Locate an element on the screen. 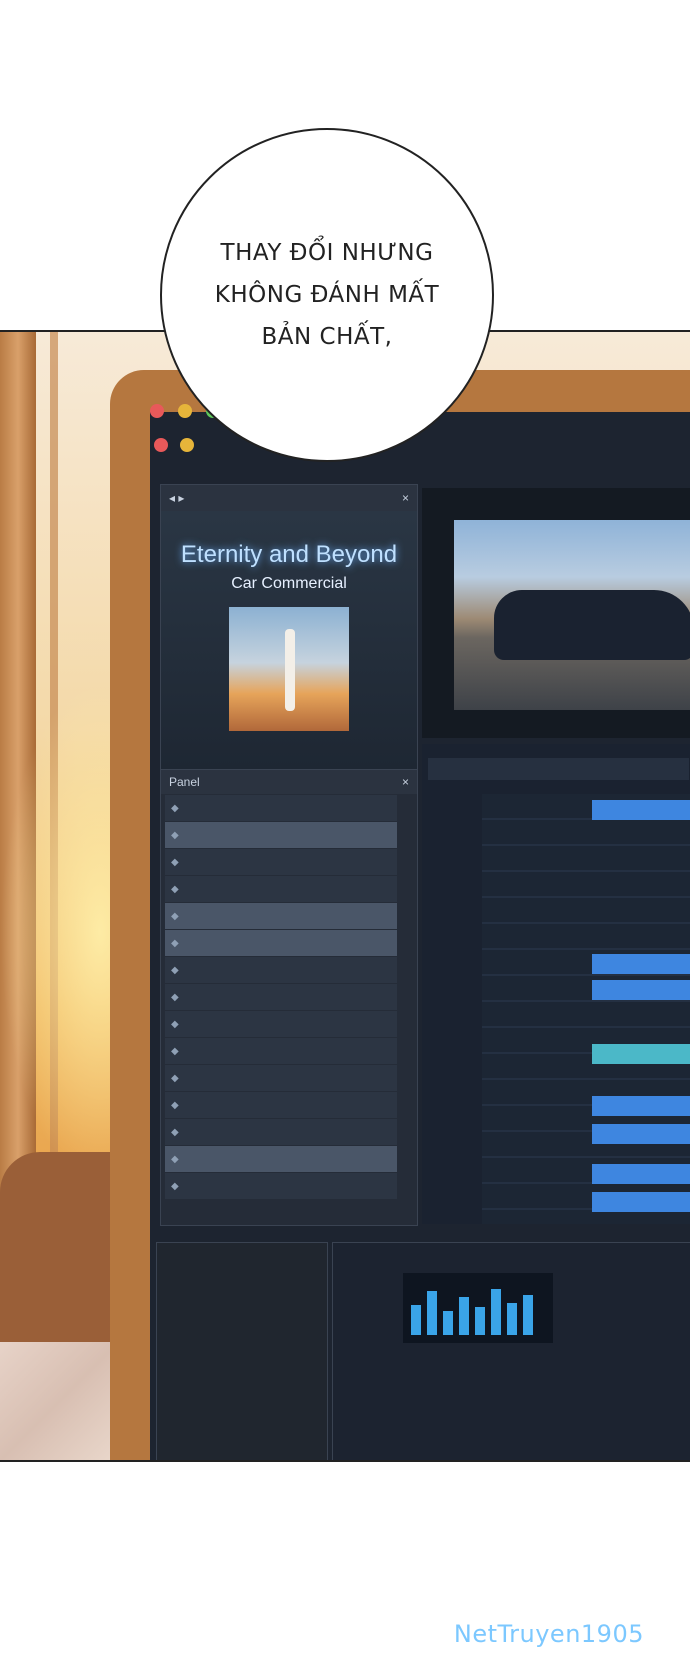 This screenshot has width=690, height=1660. close-icon: × is located at coordinates (405, 498).